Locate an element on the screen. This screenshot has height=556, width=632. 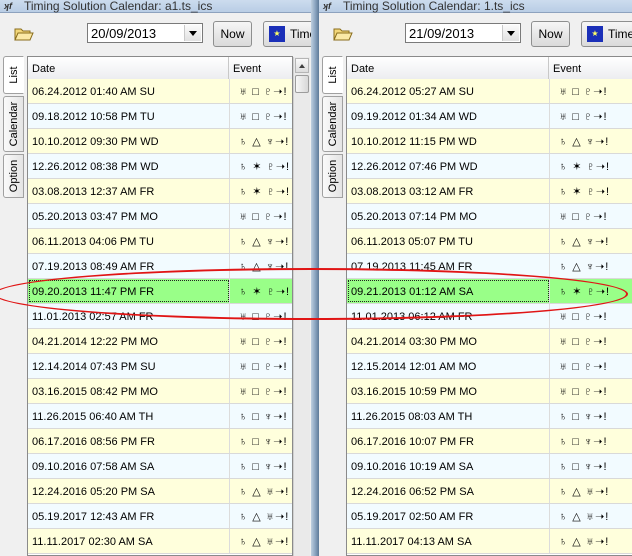
table-row: 10.10.2012 09:30 PM WD ♄ △ ♆➝! is located at coordinates (160, 141).